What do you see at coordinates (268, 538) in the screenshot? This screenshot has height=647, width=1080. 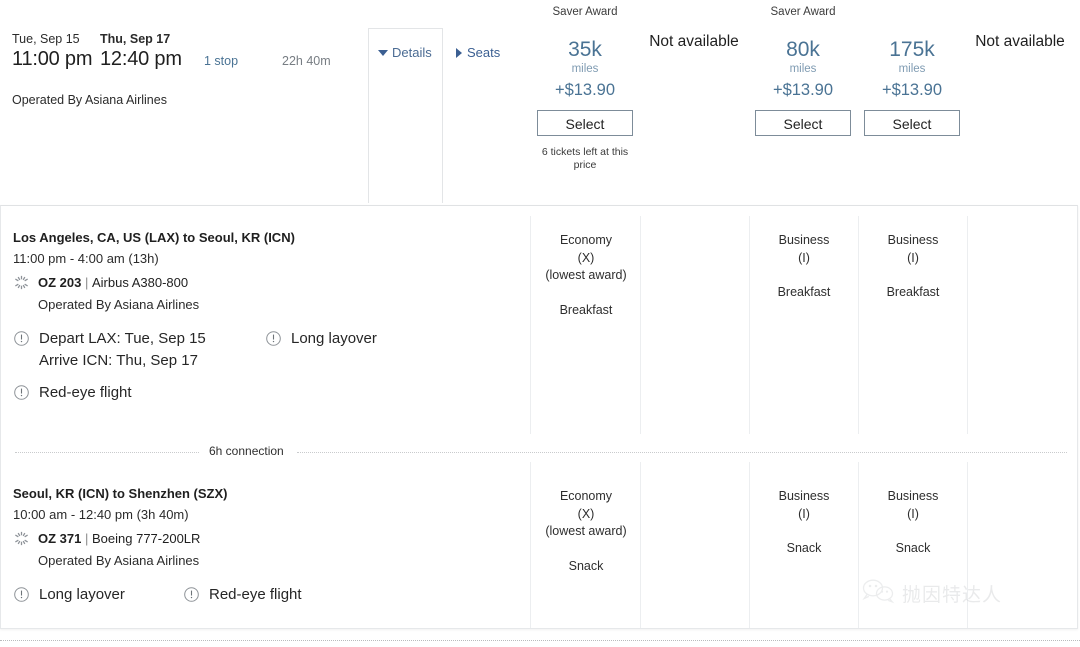 I see `segment-flight-line: OZ 371 | Boeing 777-200LR` at bounding box center [268, 538].